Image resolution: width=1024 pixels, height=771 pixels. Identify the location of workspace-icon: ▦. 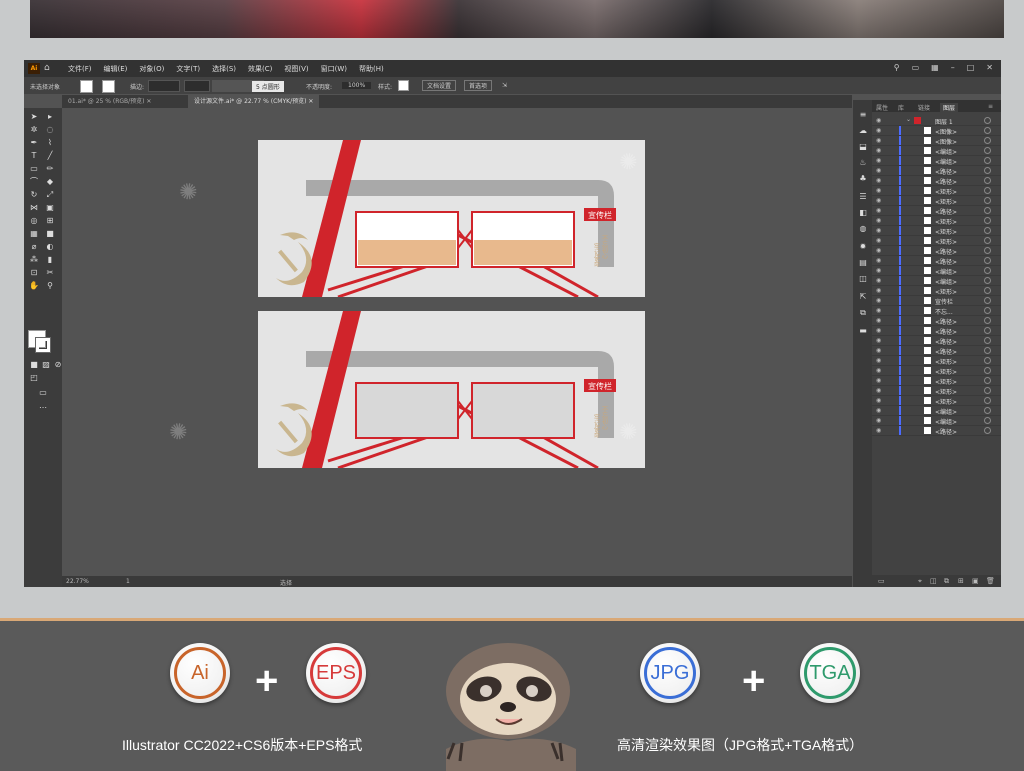
(935, 67).